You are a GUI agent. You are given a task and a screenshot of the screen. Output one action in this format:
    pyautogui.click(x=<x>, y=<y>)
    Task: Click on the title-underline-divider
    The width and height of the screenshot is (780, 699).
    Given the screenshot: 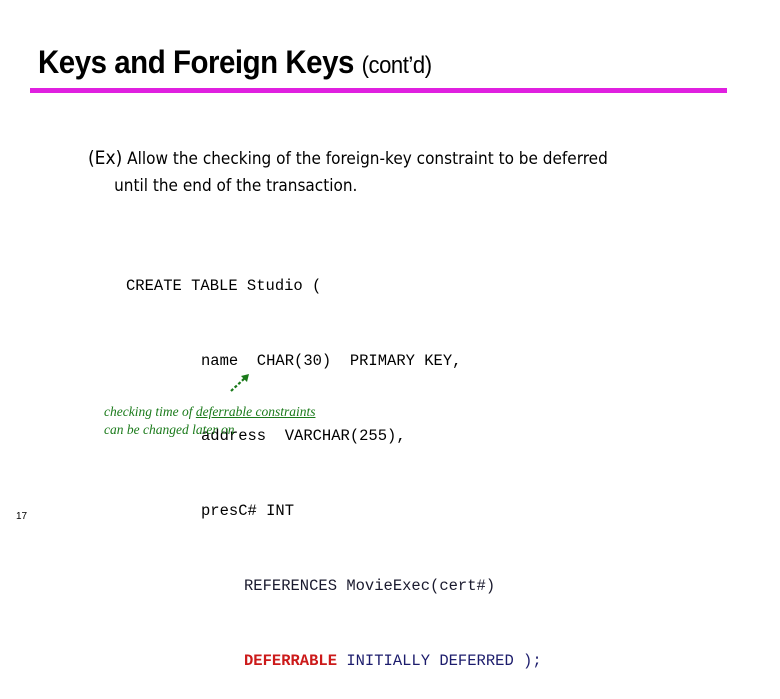 What is the action you would take?
    pyautogui.click(x=378, y=90)
    